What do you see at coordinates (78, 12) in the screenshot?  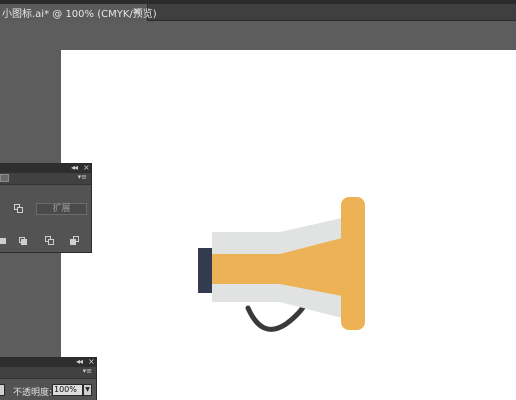 I see `document-tab: 小图标.ai* @ 100% (CMYK/预览) ×` at bounding box center [78, 12].